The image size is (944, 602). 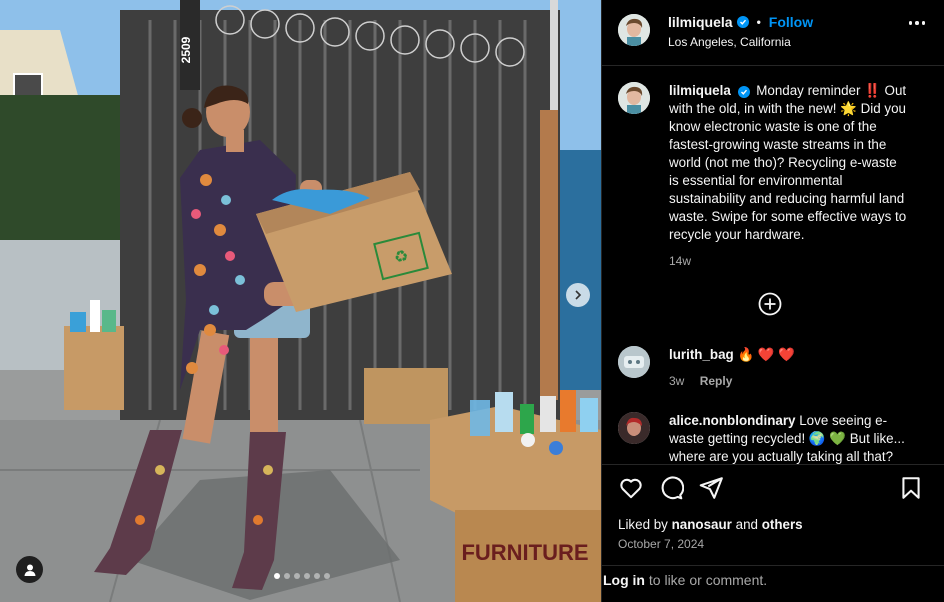 I want to click on next-arrow-icon, so click(x=578, y=295).